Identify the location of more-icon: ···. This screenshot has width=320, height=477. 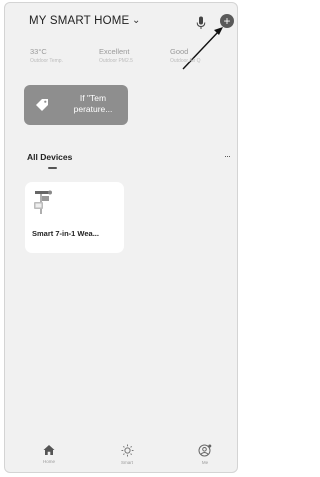
(227, 156).